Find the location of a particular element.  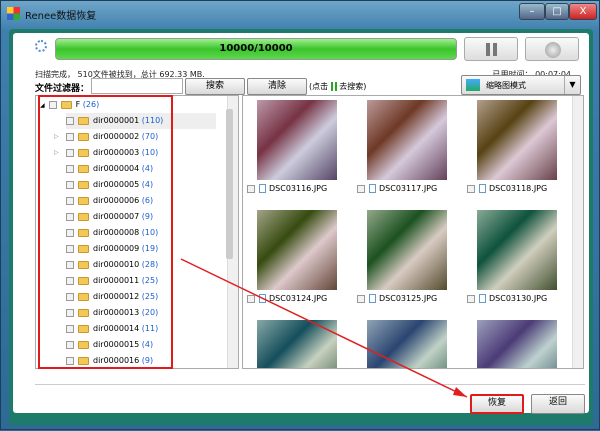

back-button: 返回 is located at coordinates (558, 404).